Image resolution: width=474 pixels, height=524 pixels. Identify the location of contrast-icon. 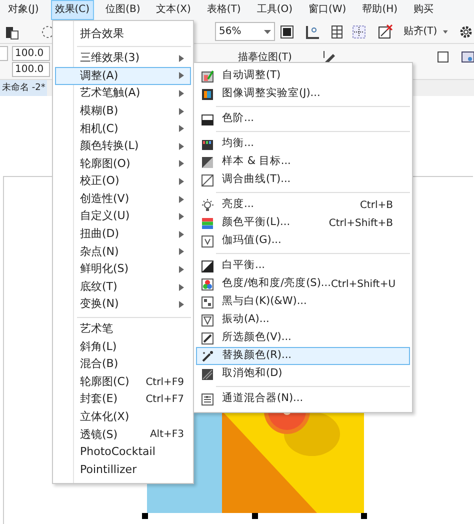
(207, 266).